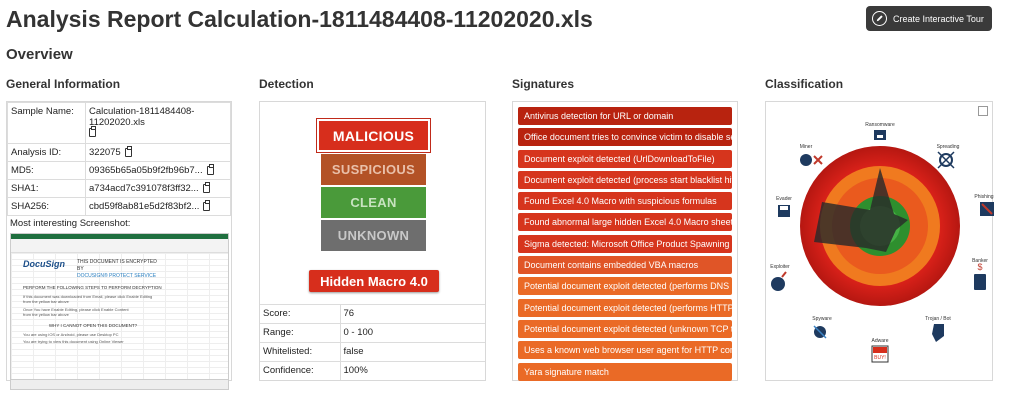 This screenshot has height=407, width=1022. Describe the element at coordinates (780, 267) in the screenshot. I see `label-exploiter: Exploiter` at that location.